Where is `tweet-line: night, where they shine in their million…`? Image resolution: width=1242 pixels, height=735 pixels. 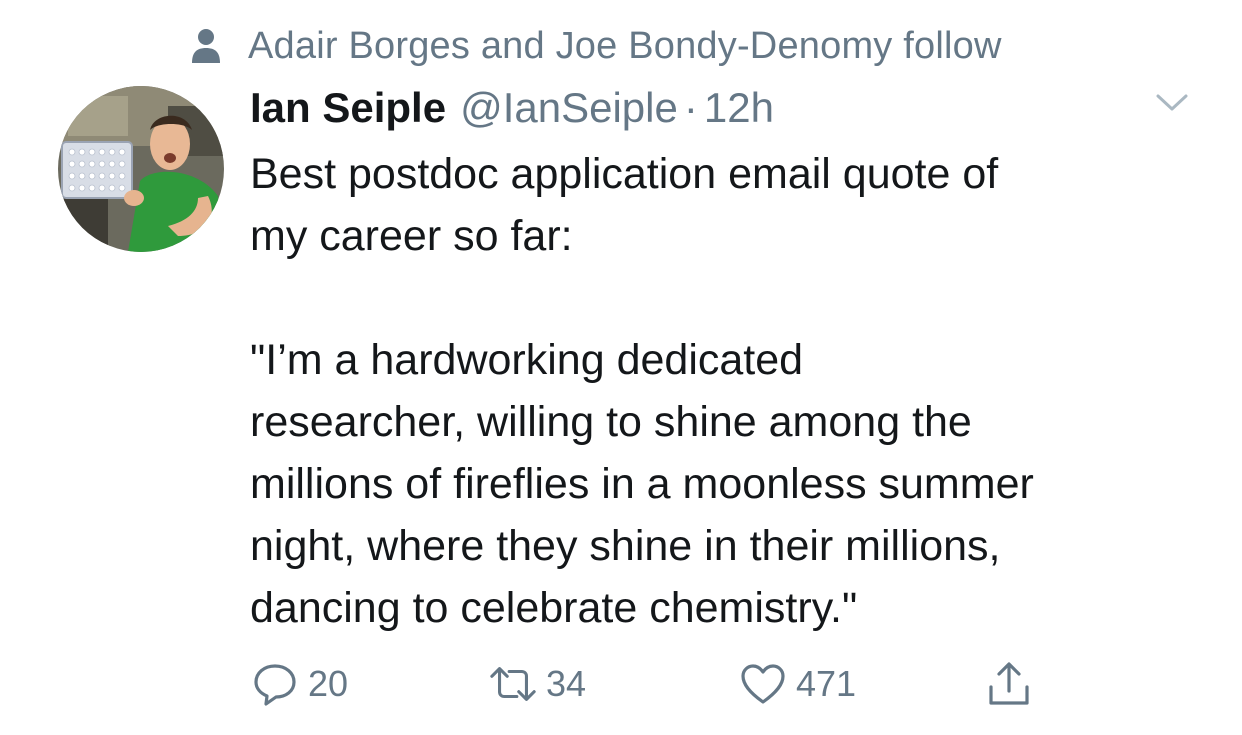
tweet-line: night, where they shine in their million… is located at coordinates (625, 546).